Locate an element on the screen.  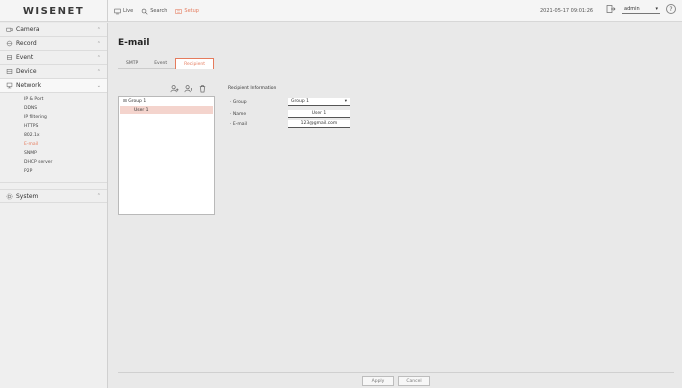
sidebar-item-record: Record ⌃ is located at coordinates (53, 44).